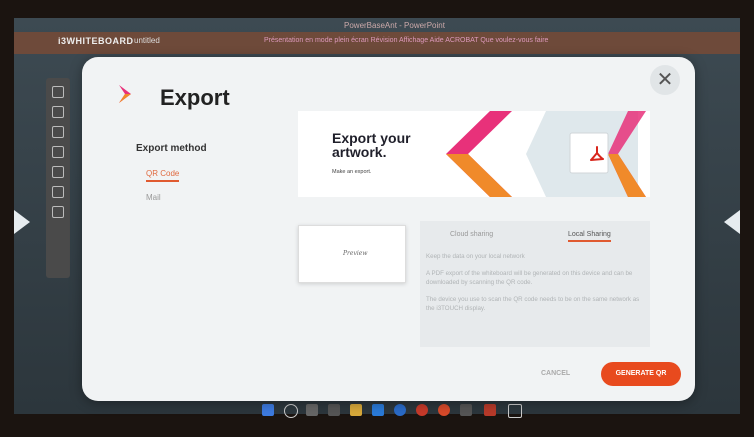 Image resolution: width=754 pixels, height=437 pixels. I want to click on folder-icon, so click(356, 410).